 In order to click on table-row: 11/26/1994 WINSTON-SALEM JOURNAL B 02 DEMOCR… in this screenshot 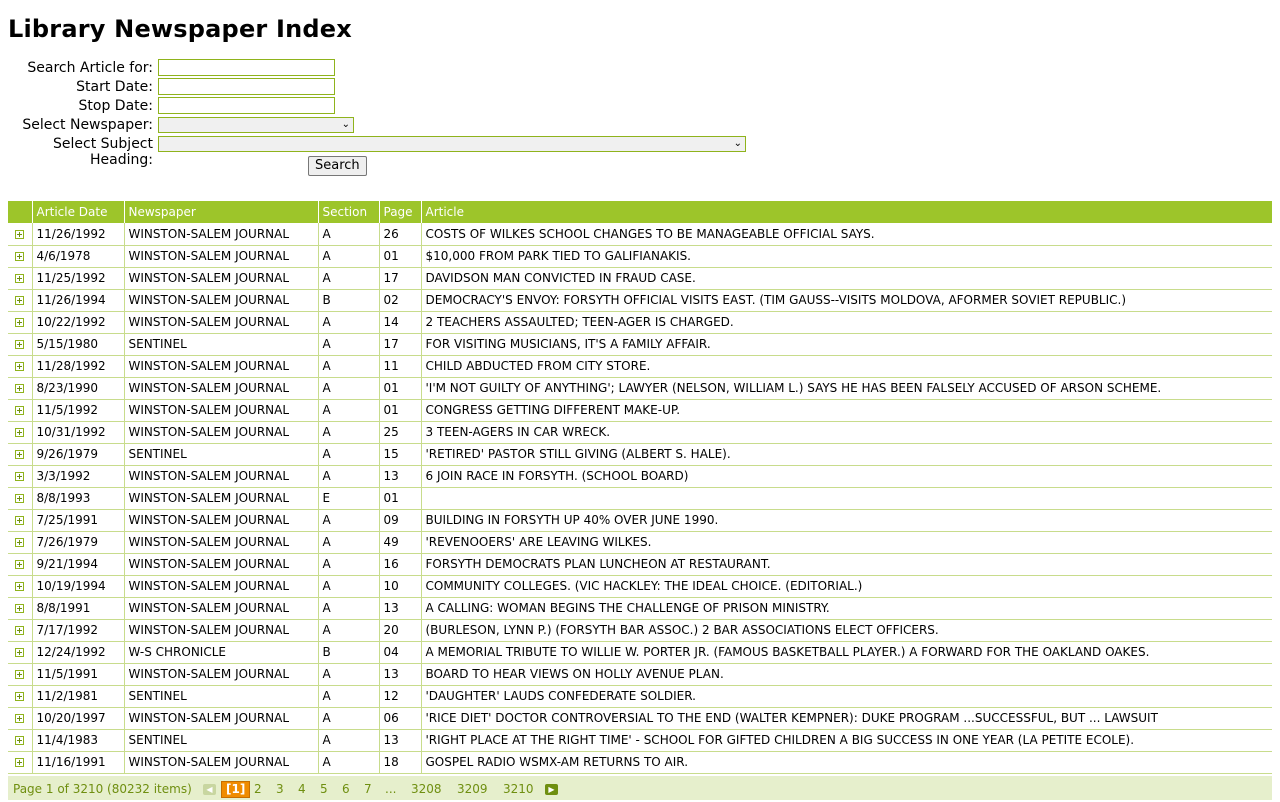, I will do `click(640, 300)`.